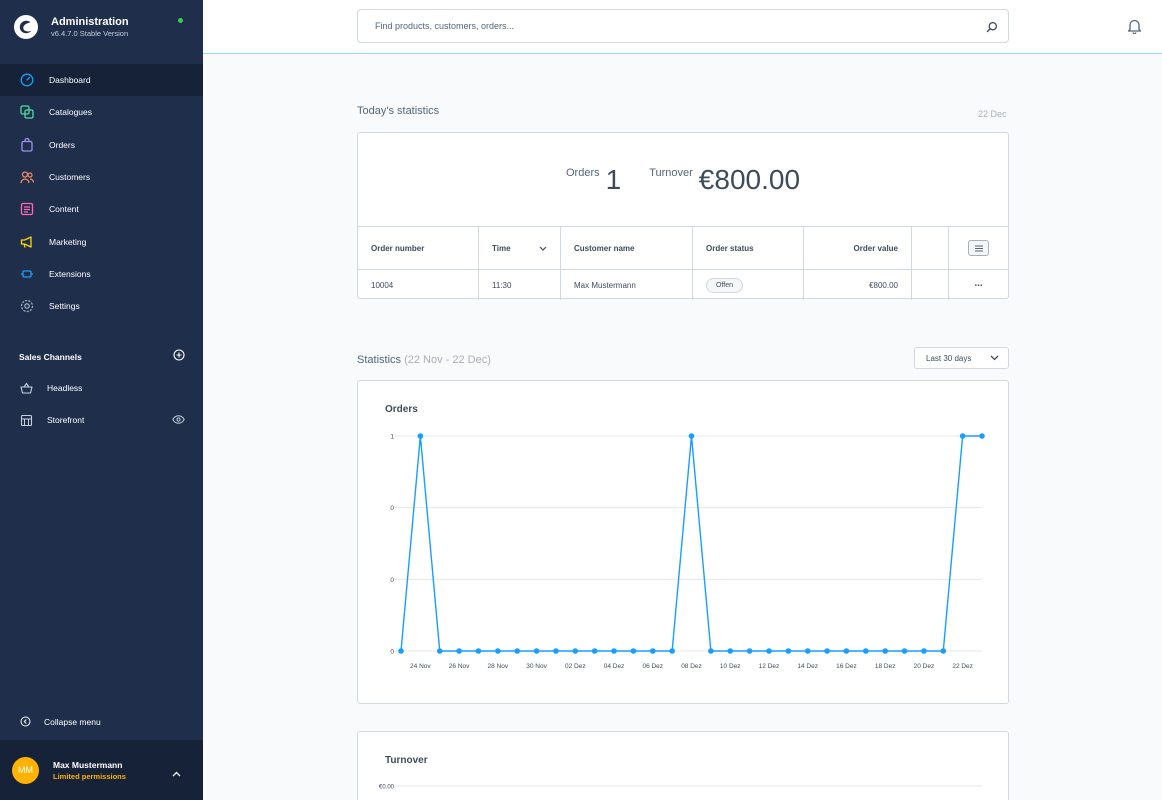 The image size is (1162, 800). I want to click on nav-item-catalogues: Catalogues, so click(101, 112).